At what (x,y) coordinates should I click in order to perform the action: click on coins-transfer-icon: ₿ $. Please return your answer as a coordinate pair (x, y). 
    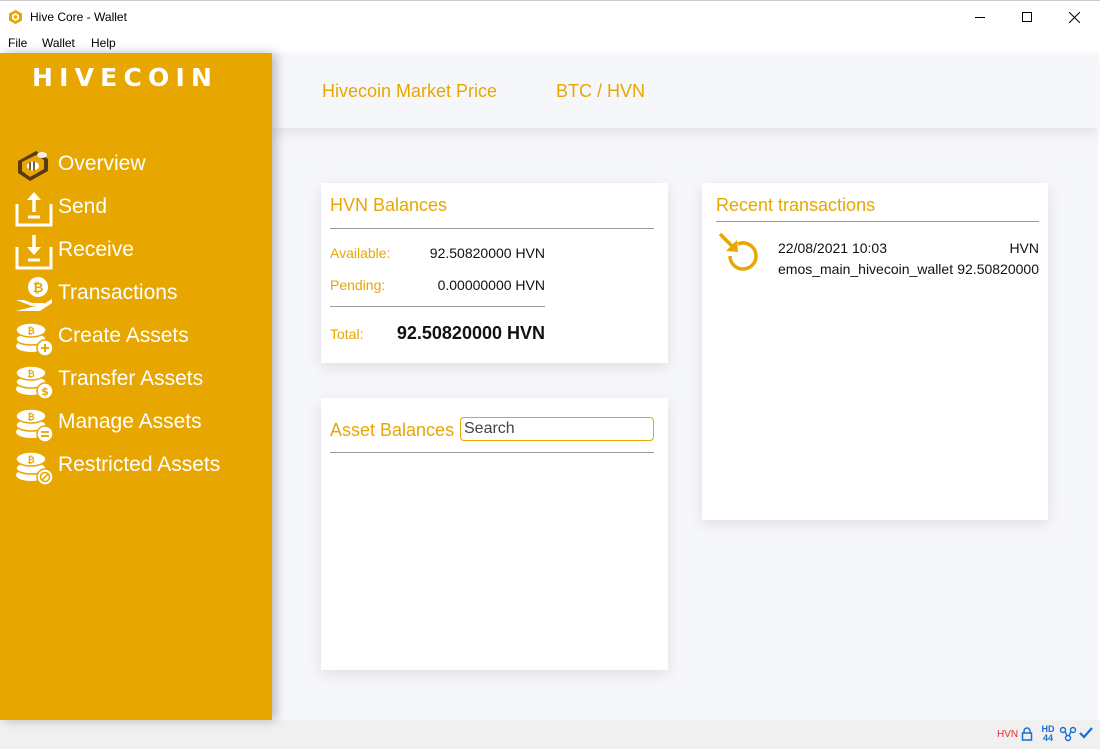
    Looking at the image, I should click on (34, 382).